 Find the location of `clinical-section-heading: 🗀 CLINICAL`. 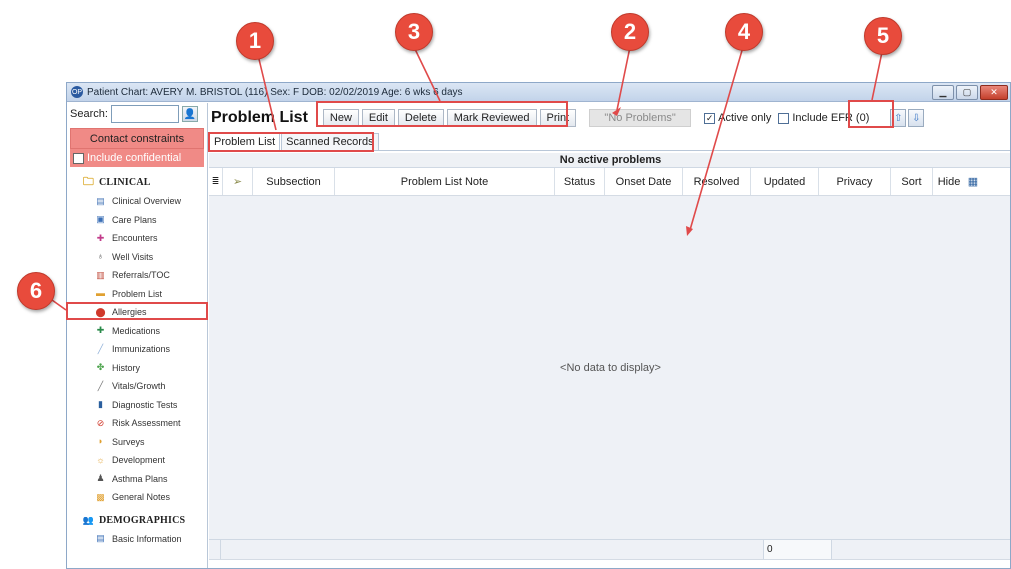

clinical-section-heading: 🗀 CLINICAL is located at coordinates (137, 179).